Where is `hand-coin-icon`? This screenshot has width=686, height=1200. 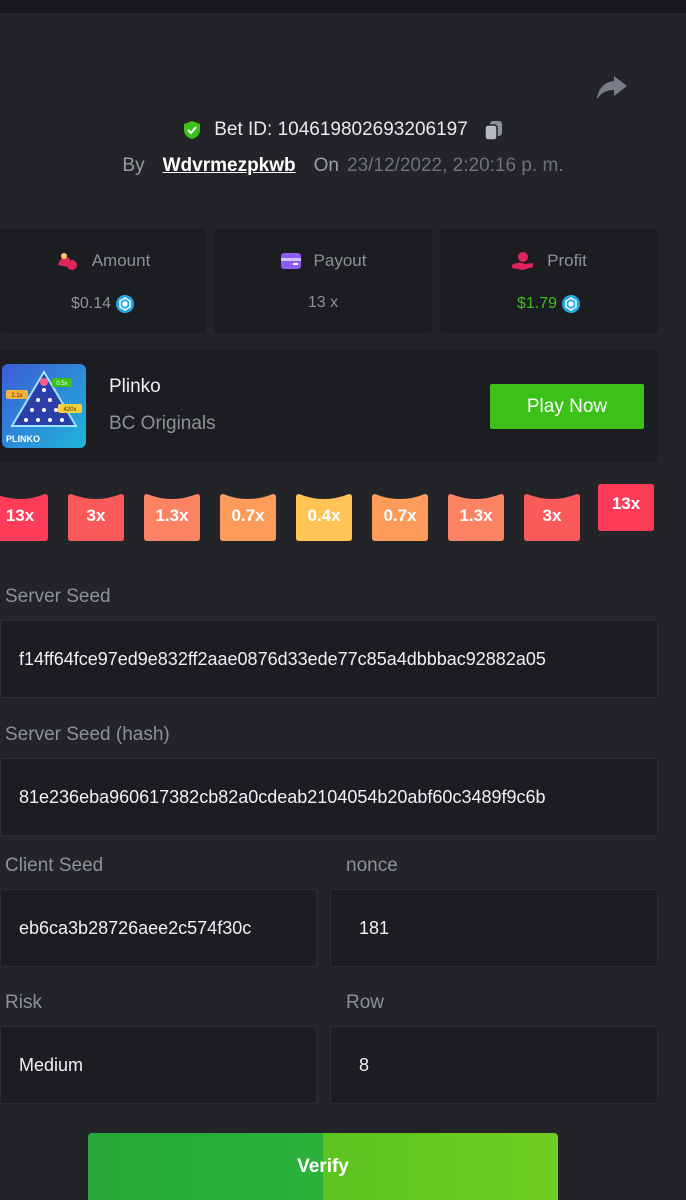 hand-coin-icon is located at coordinates (523, 261).